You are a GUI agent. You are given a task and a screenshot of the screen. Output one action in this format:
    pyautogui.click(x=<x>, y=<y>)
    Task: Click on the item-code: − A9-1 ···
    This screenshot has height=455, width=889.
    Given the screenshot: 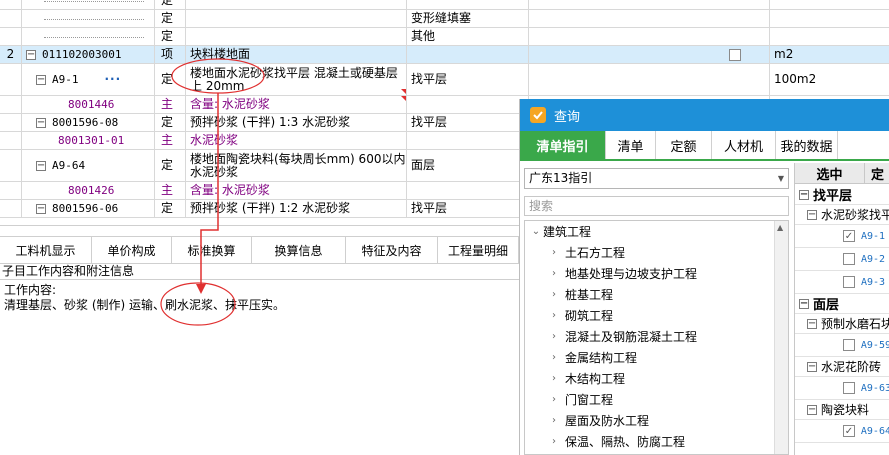 What is the action you would take?
    pyautogui.click(x=88, y=79)
    